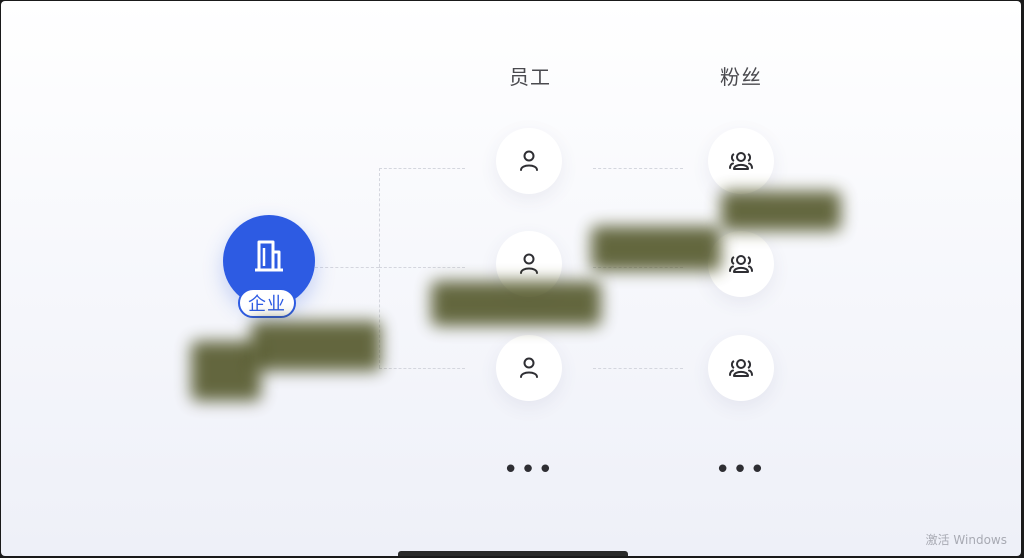 The height and width of the screenshot is (558, 1024). I want to click on enterprise-badge: 企业, so click(267, 303).